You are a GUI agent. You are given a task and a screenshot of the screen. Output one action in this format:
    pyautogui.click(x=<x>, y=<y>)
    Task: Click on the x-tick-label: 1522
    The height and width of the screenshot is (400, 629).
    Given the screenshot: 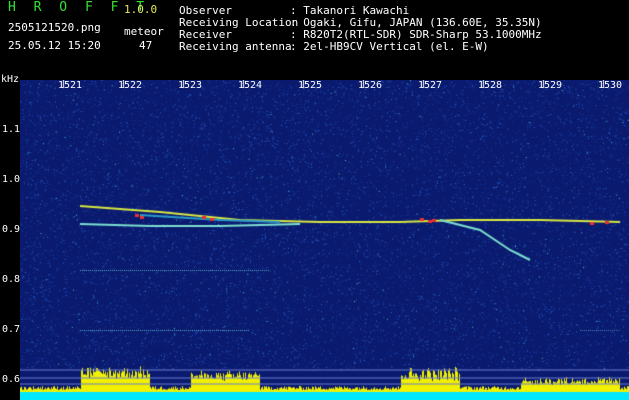 What is the action you would take?
    pyautogui.click(x=130, y=85)
    